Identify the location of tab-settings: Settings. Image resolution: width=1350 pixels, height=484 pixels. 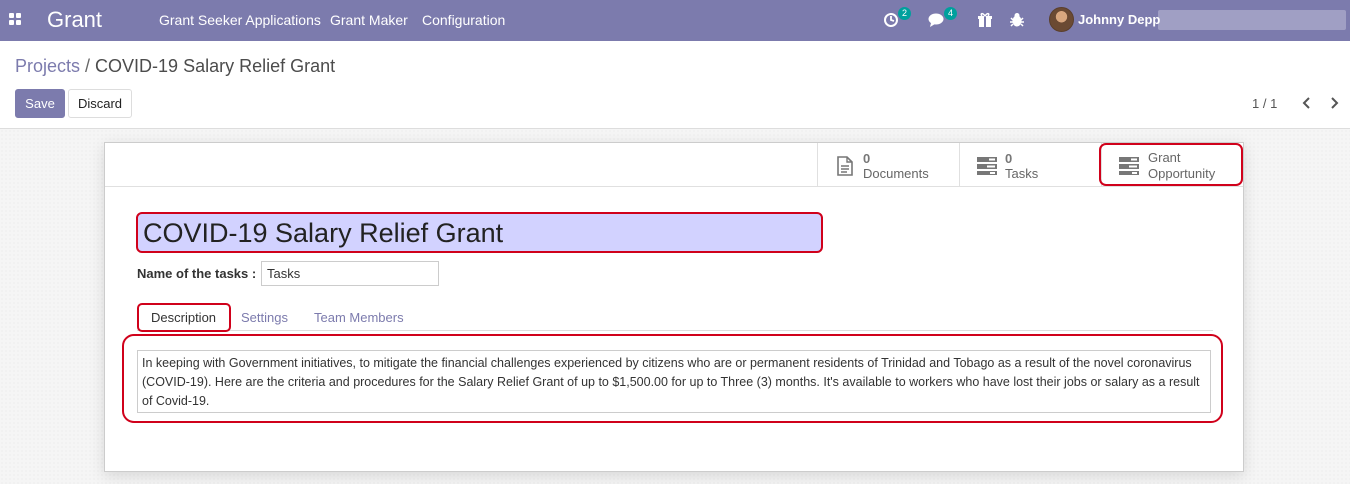
(264, 317).